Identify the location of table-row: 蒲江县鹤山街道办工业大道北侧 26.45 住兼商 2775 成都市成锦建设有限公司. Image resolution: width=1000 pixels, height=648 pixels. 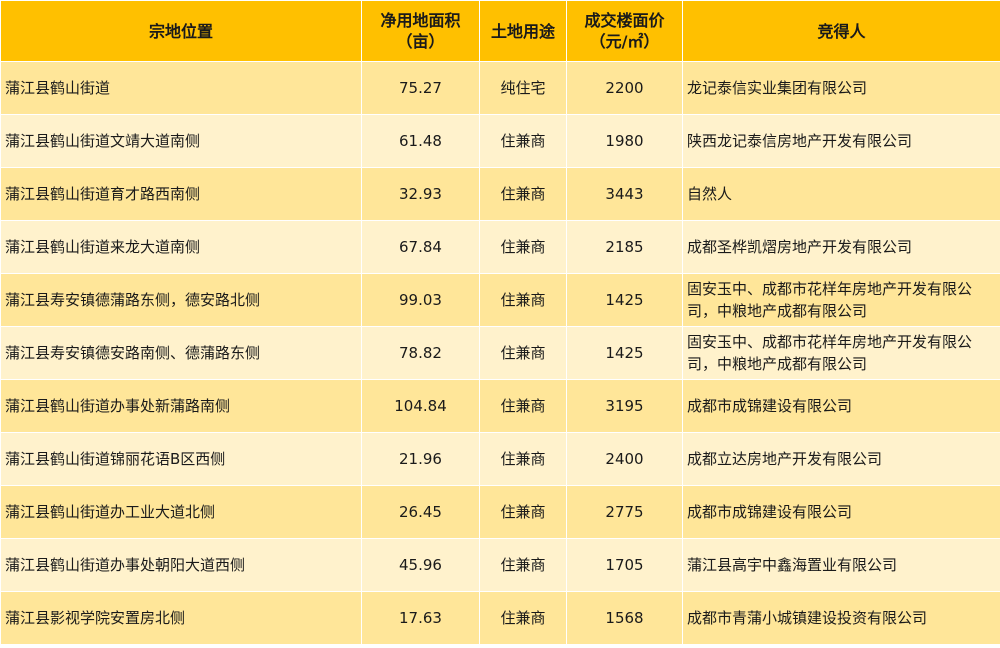
(500, 512).